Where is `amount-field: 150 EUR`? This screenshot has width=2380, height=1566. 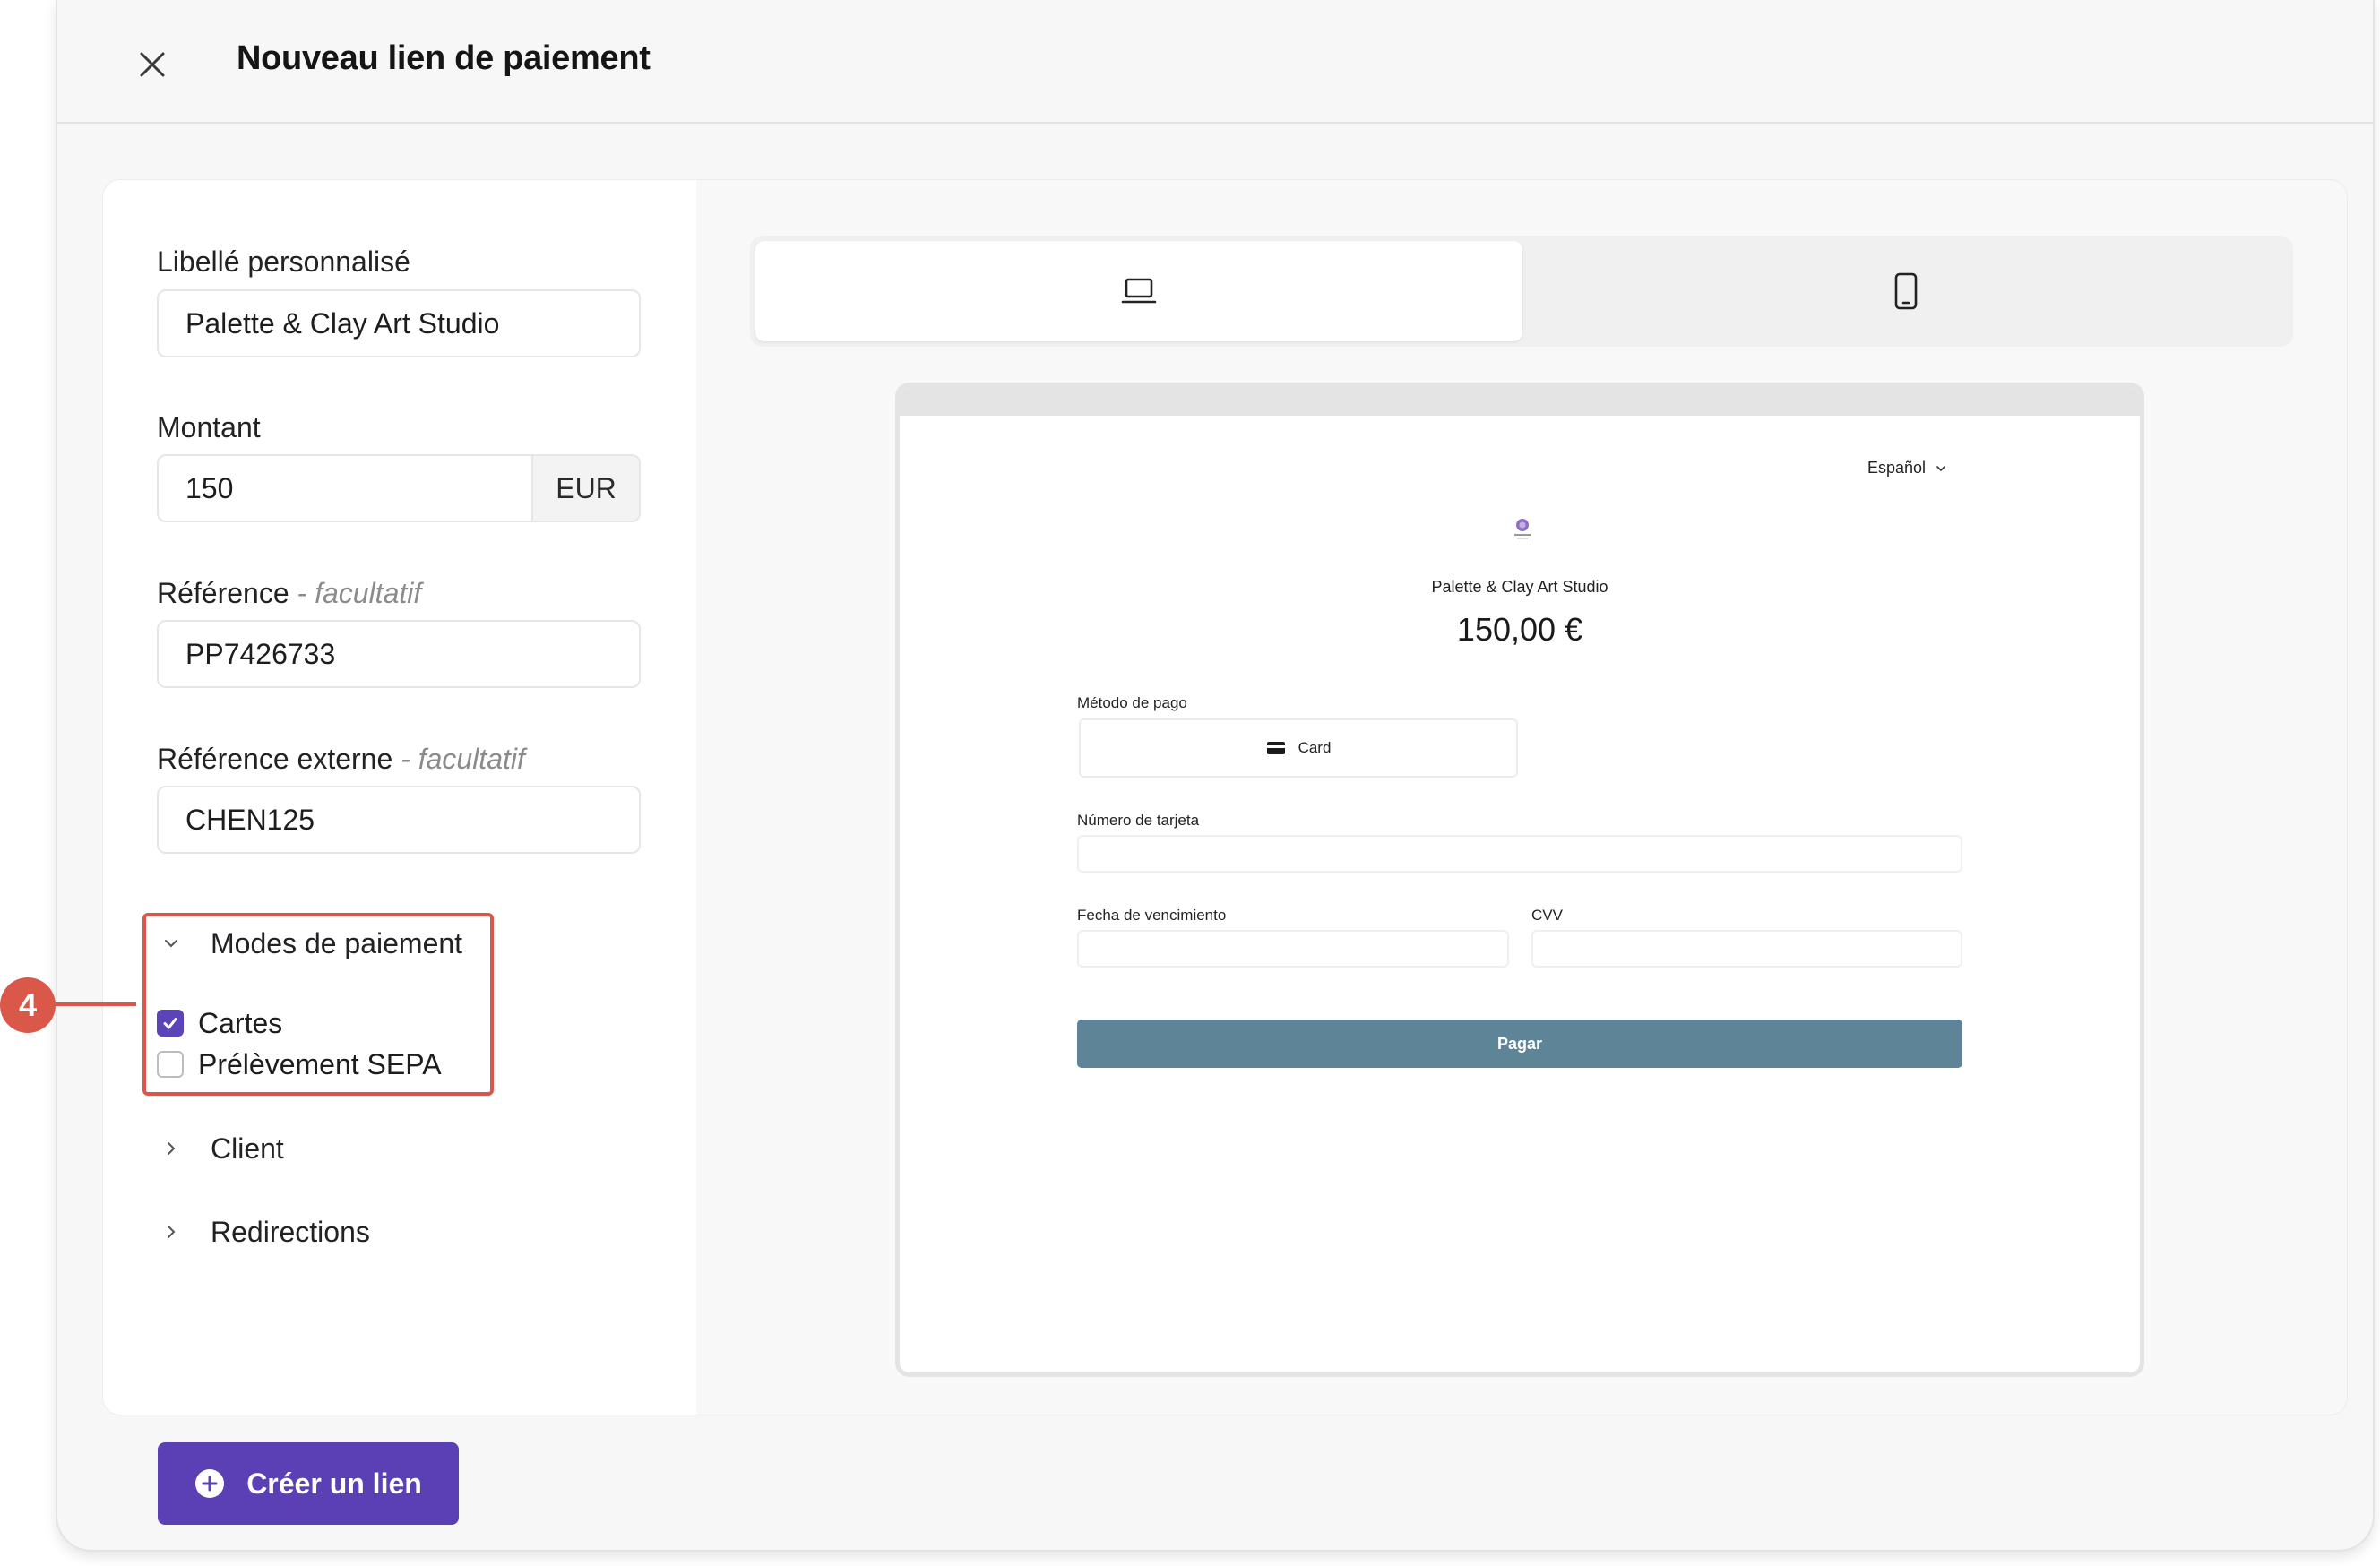 amount-field: 150 EUR is located at coordinates (399, 488).